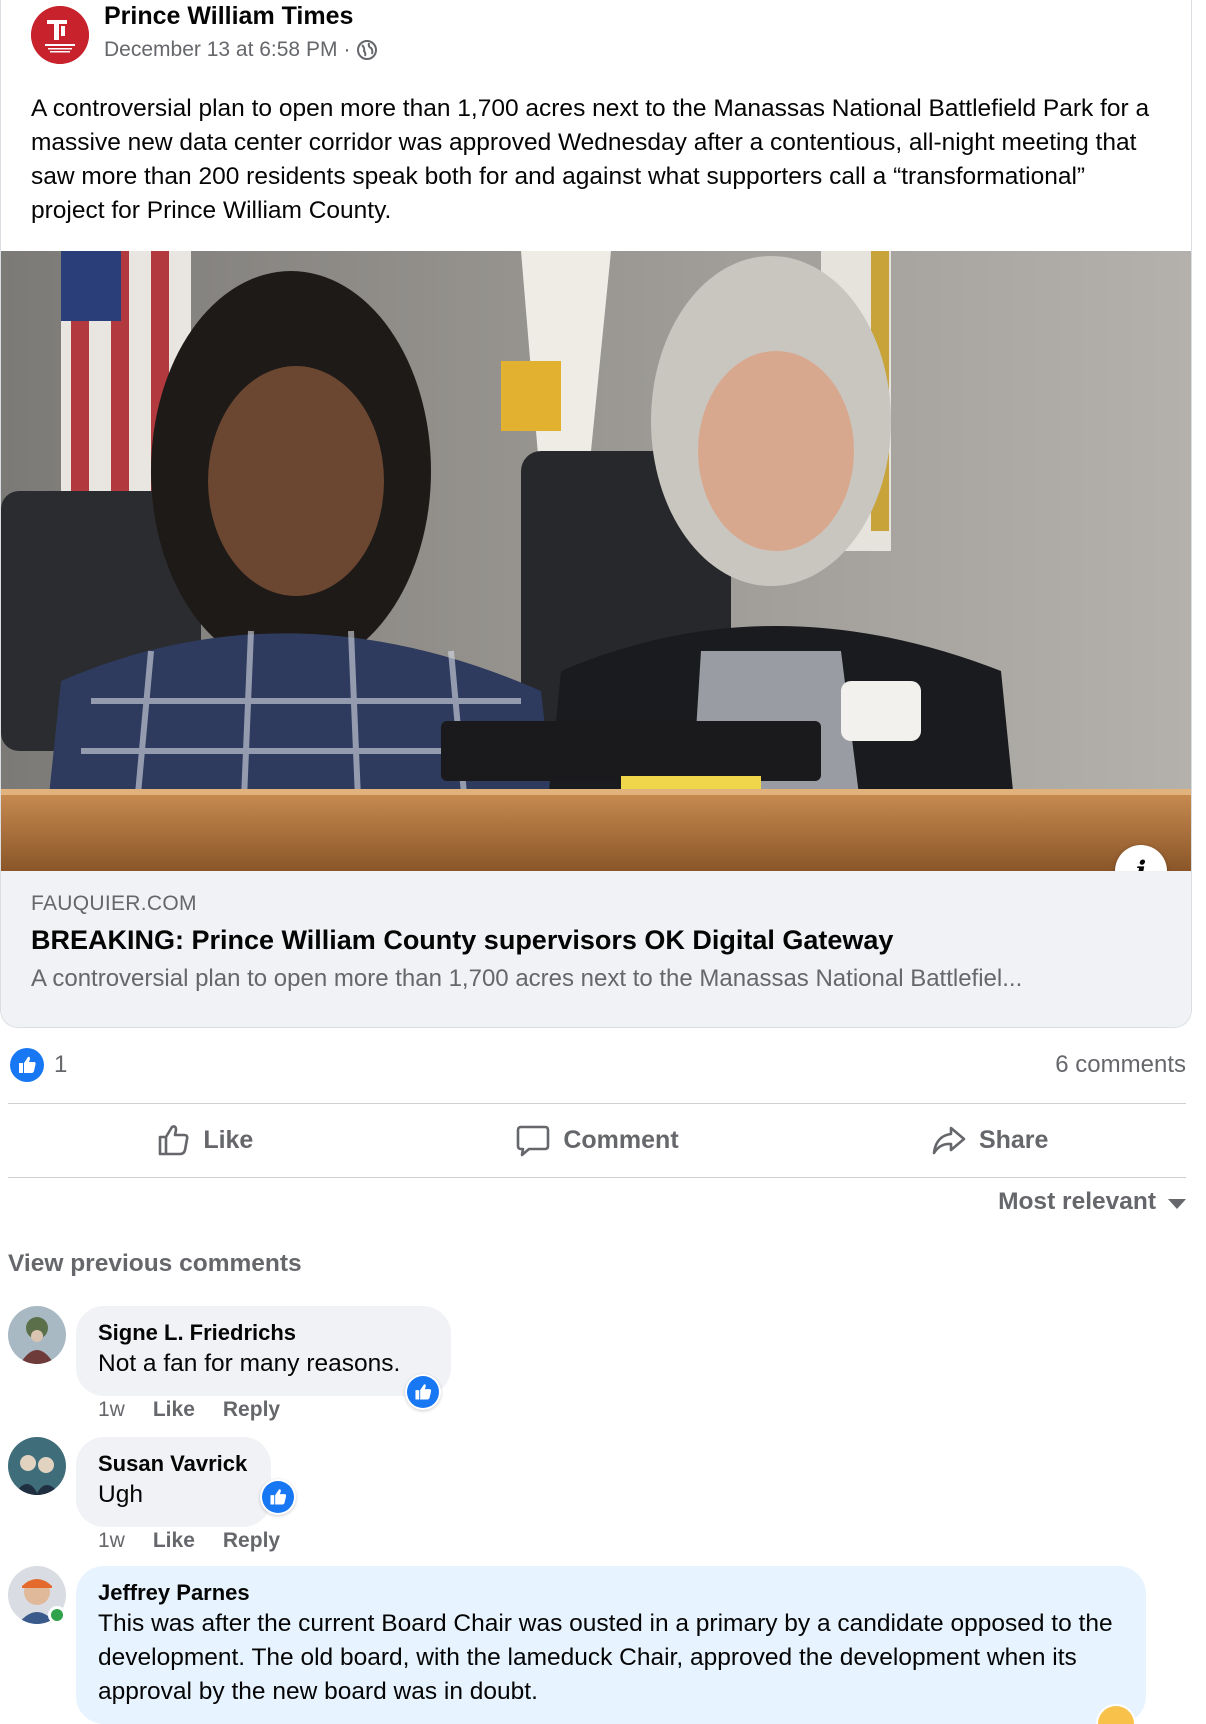 The image size is (1206, 1724). I want to click on comment-sort-dropdown: Most relevant, so click(1092, 1202).